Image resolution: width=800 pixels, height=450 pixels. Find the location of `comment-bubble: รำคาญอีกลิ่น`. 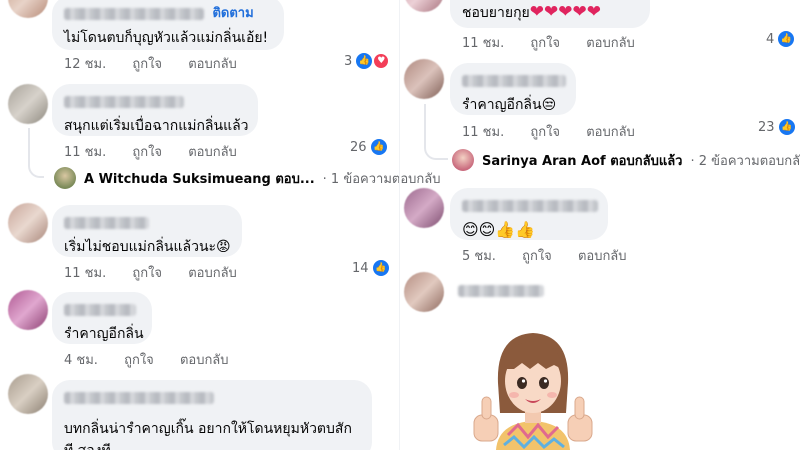

comment-bubble: รำคาญอีกลิ่น is located at coordinates (102, 318).